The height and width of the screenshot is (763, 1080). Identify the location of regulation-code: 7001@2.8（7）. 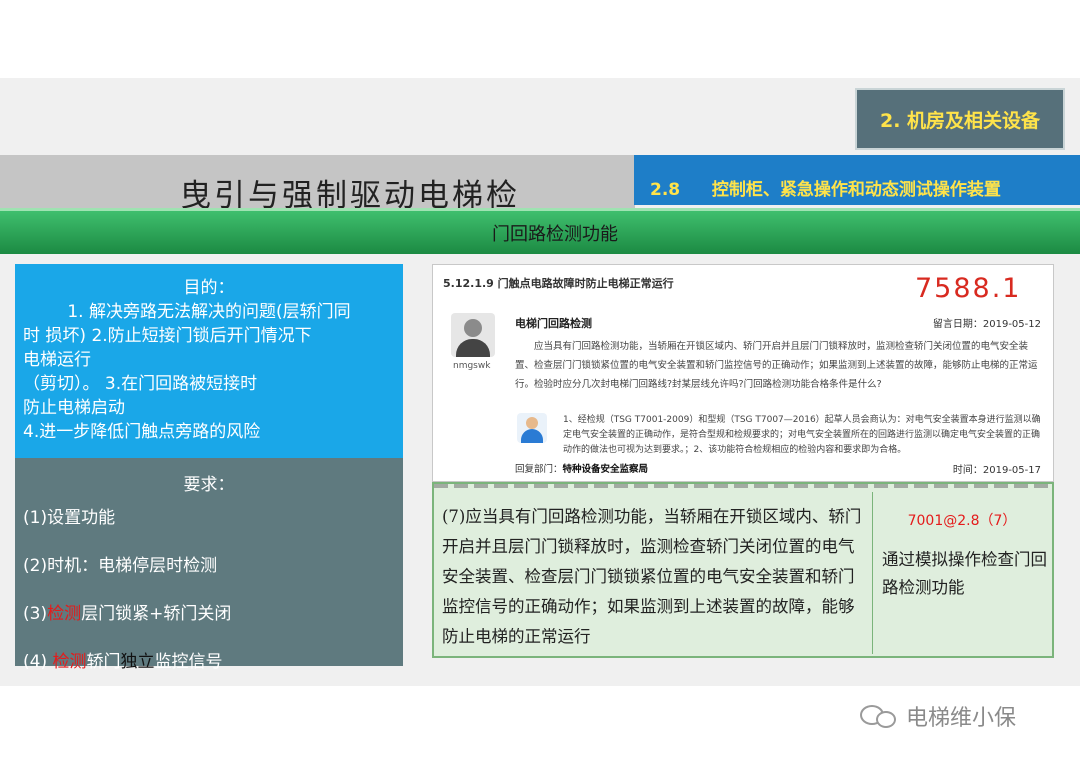
(962, 521).